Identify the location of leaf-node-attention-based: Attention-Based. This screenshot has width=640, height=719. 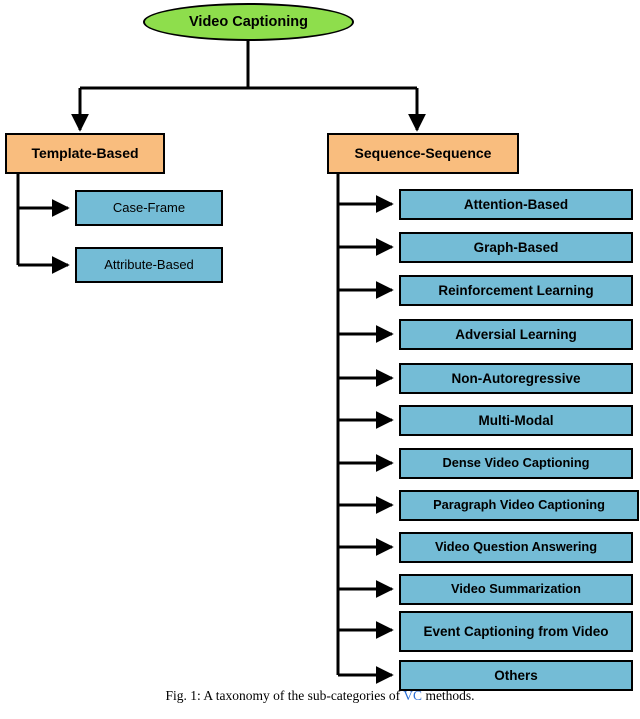
(516, 204).